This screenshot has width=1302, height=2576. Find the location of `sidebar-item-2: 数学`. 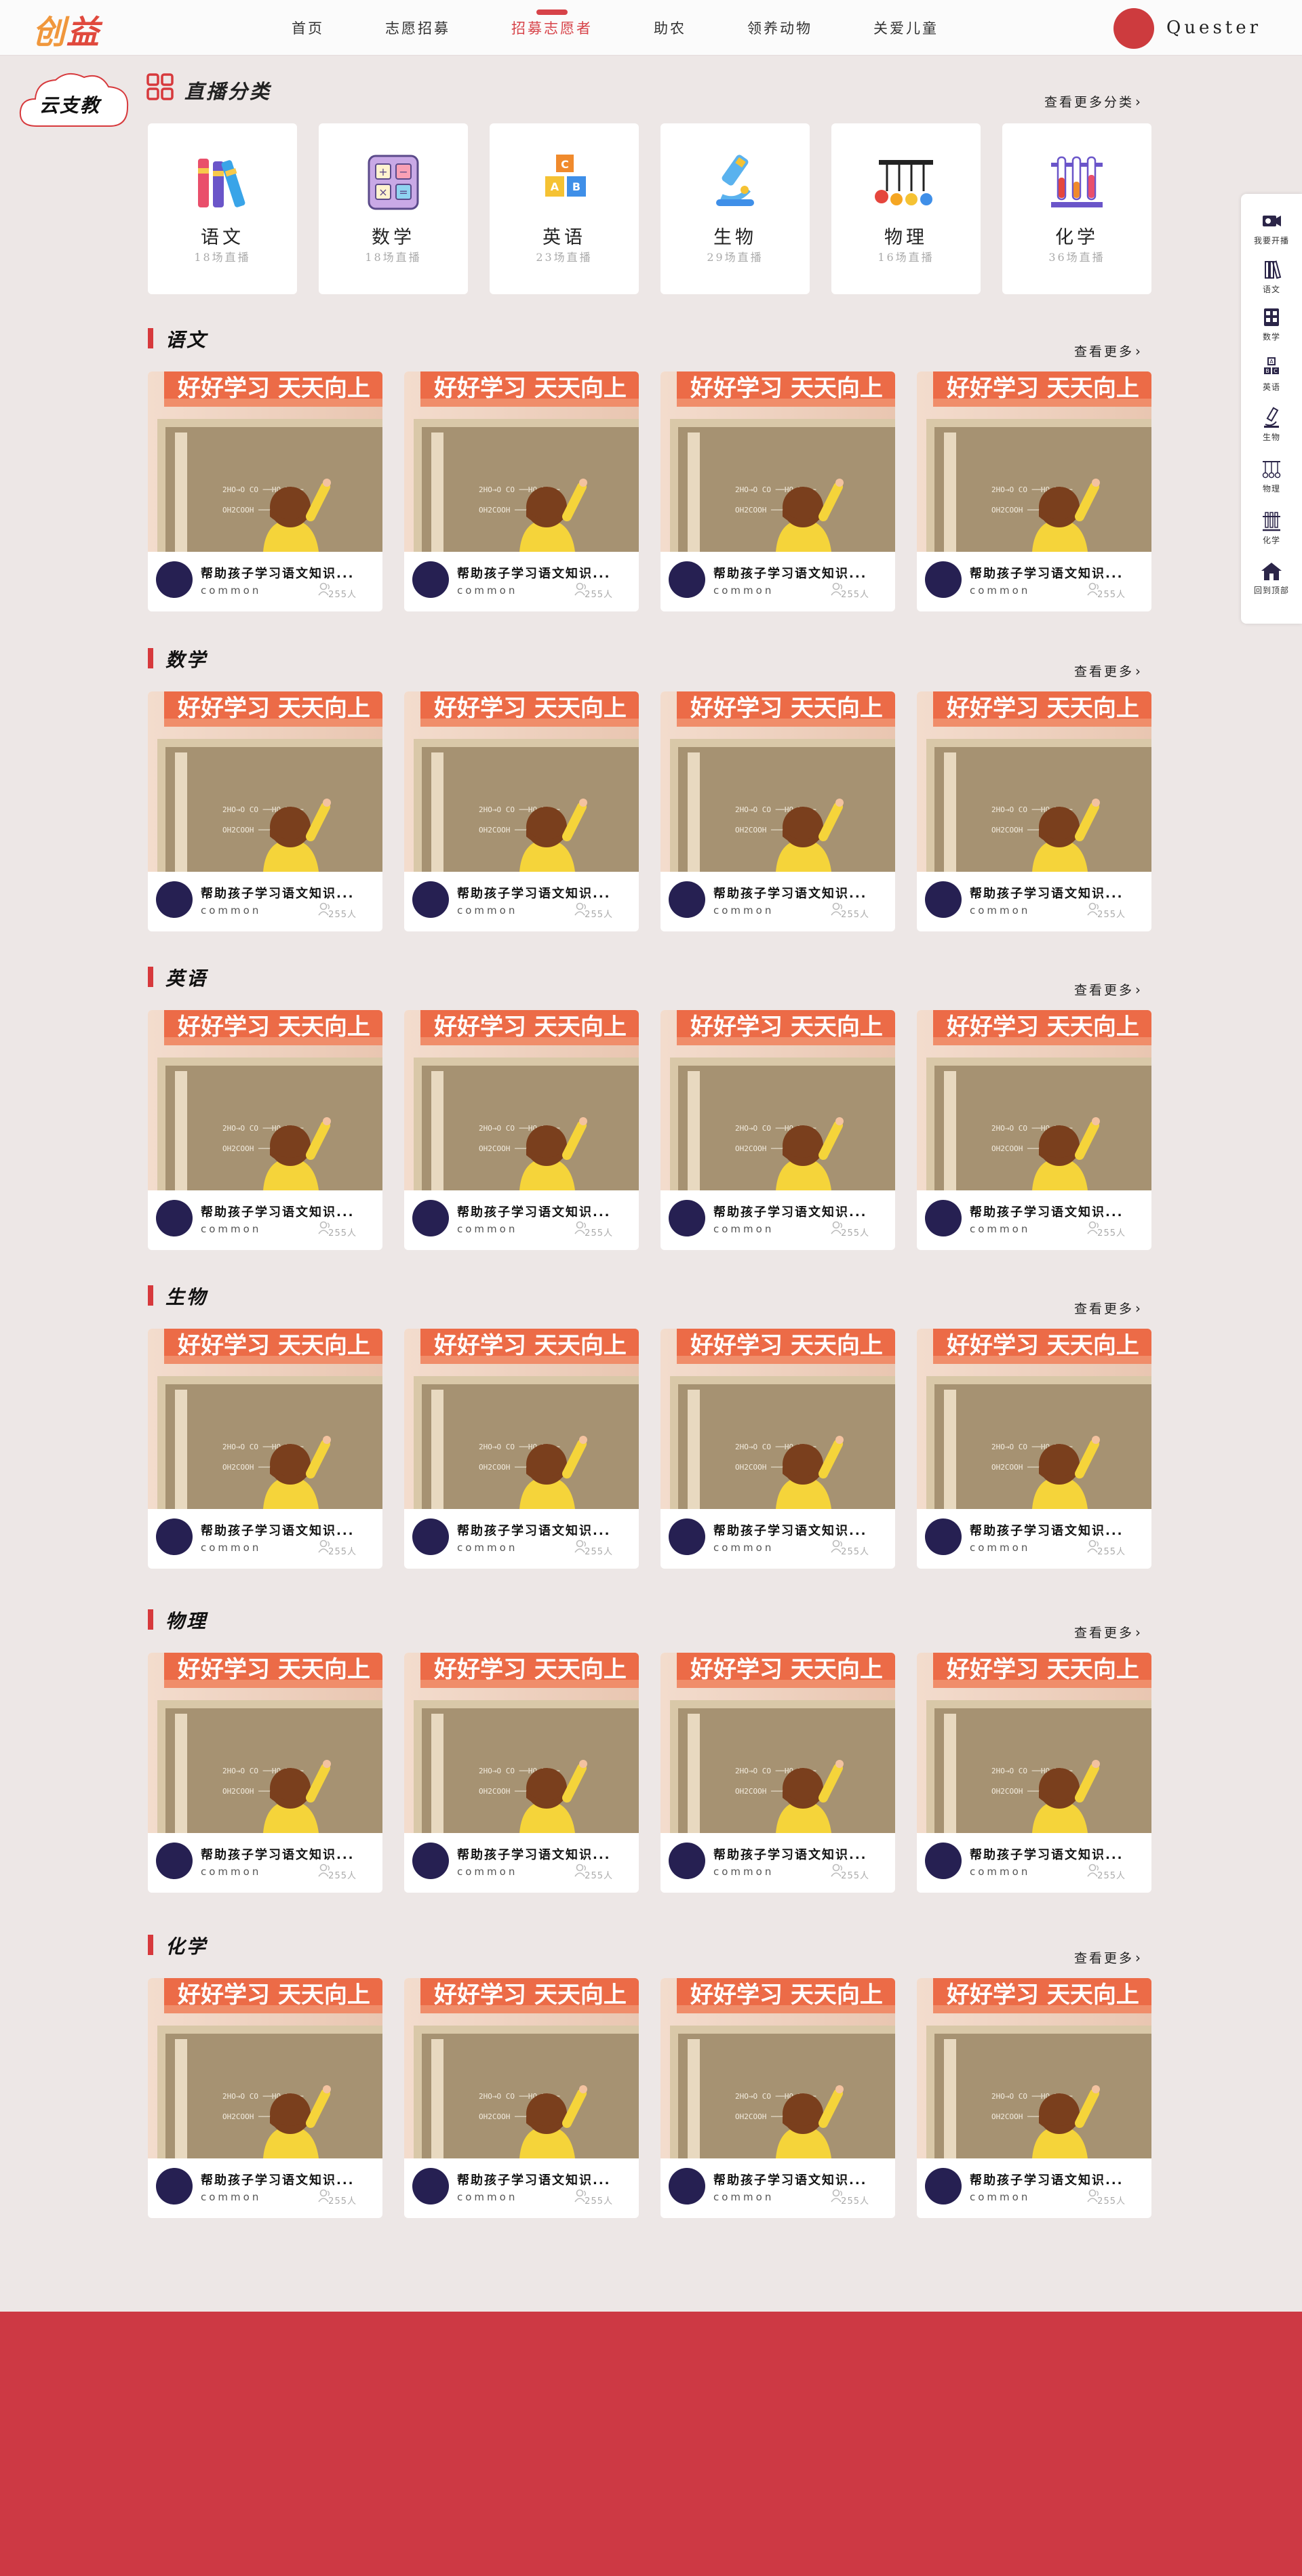

sidebar-item-2: 数学 is located at coordinates (1271, 324).